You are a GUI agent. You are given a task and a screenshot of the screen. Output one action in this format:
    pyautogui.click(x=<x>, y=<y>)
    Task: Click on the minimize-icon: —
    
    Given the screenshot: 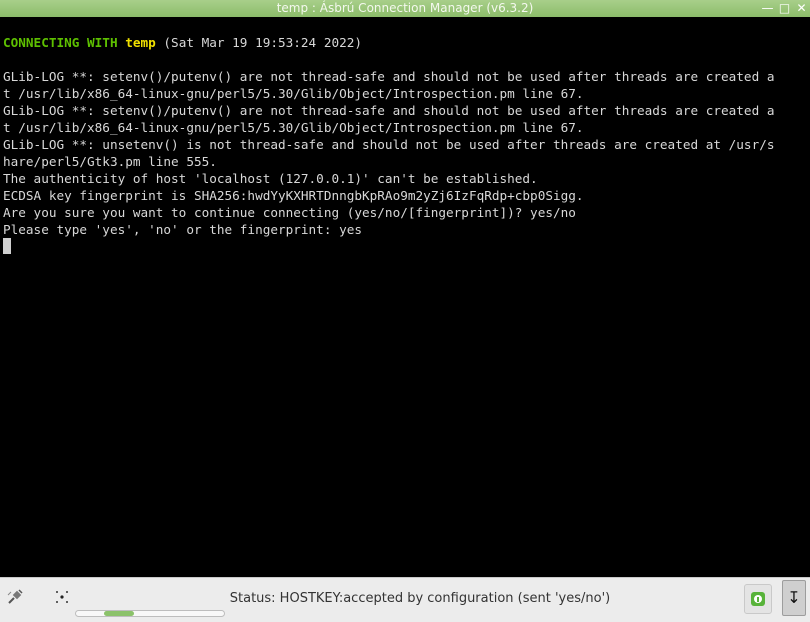 What is the action you would take?
    pyautogui.click(x=767, y=8)
    